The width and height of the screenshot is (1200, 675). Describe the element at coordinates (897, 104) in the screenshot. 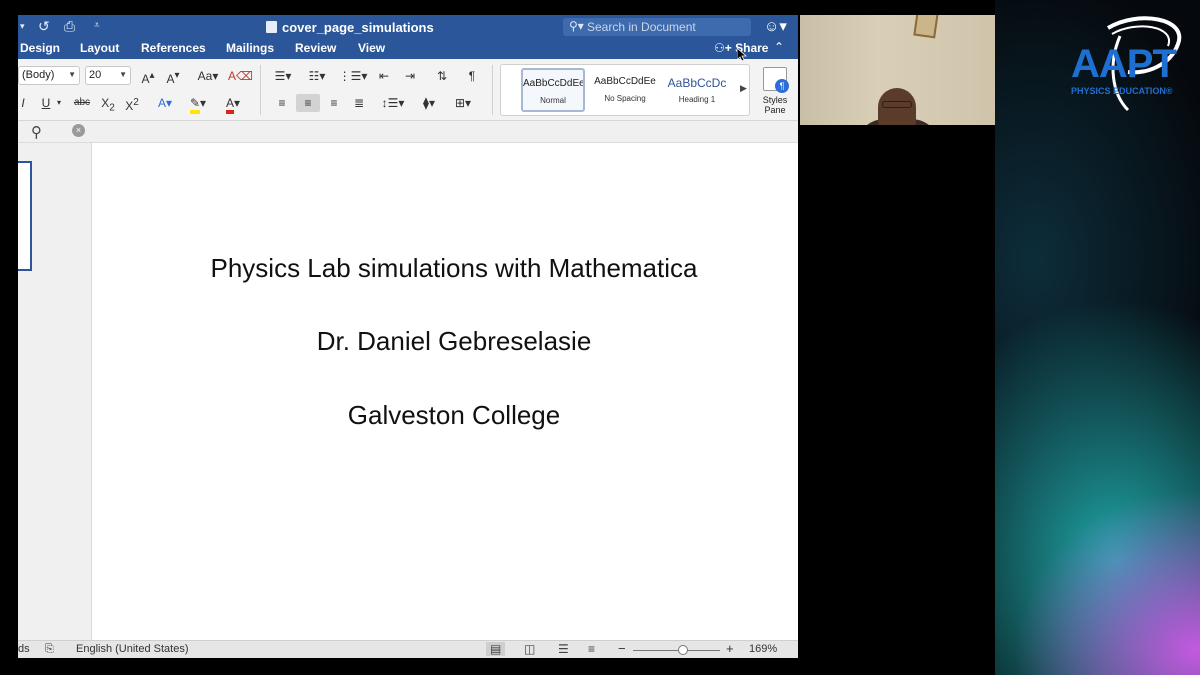

I see `presenter-glasses` at that location.